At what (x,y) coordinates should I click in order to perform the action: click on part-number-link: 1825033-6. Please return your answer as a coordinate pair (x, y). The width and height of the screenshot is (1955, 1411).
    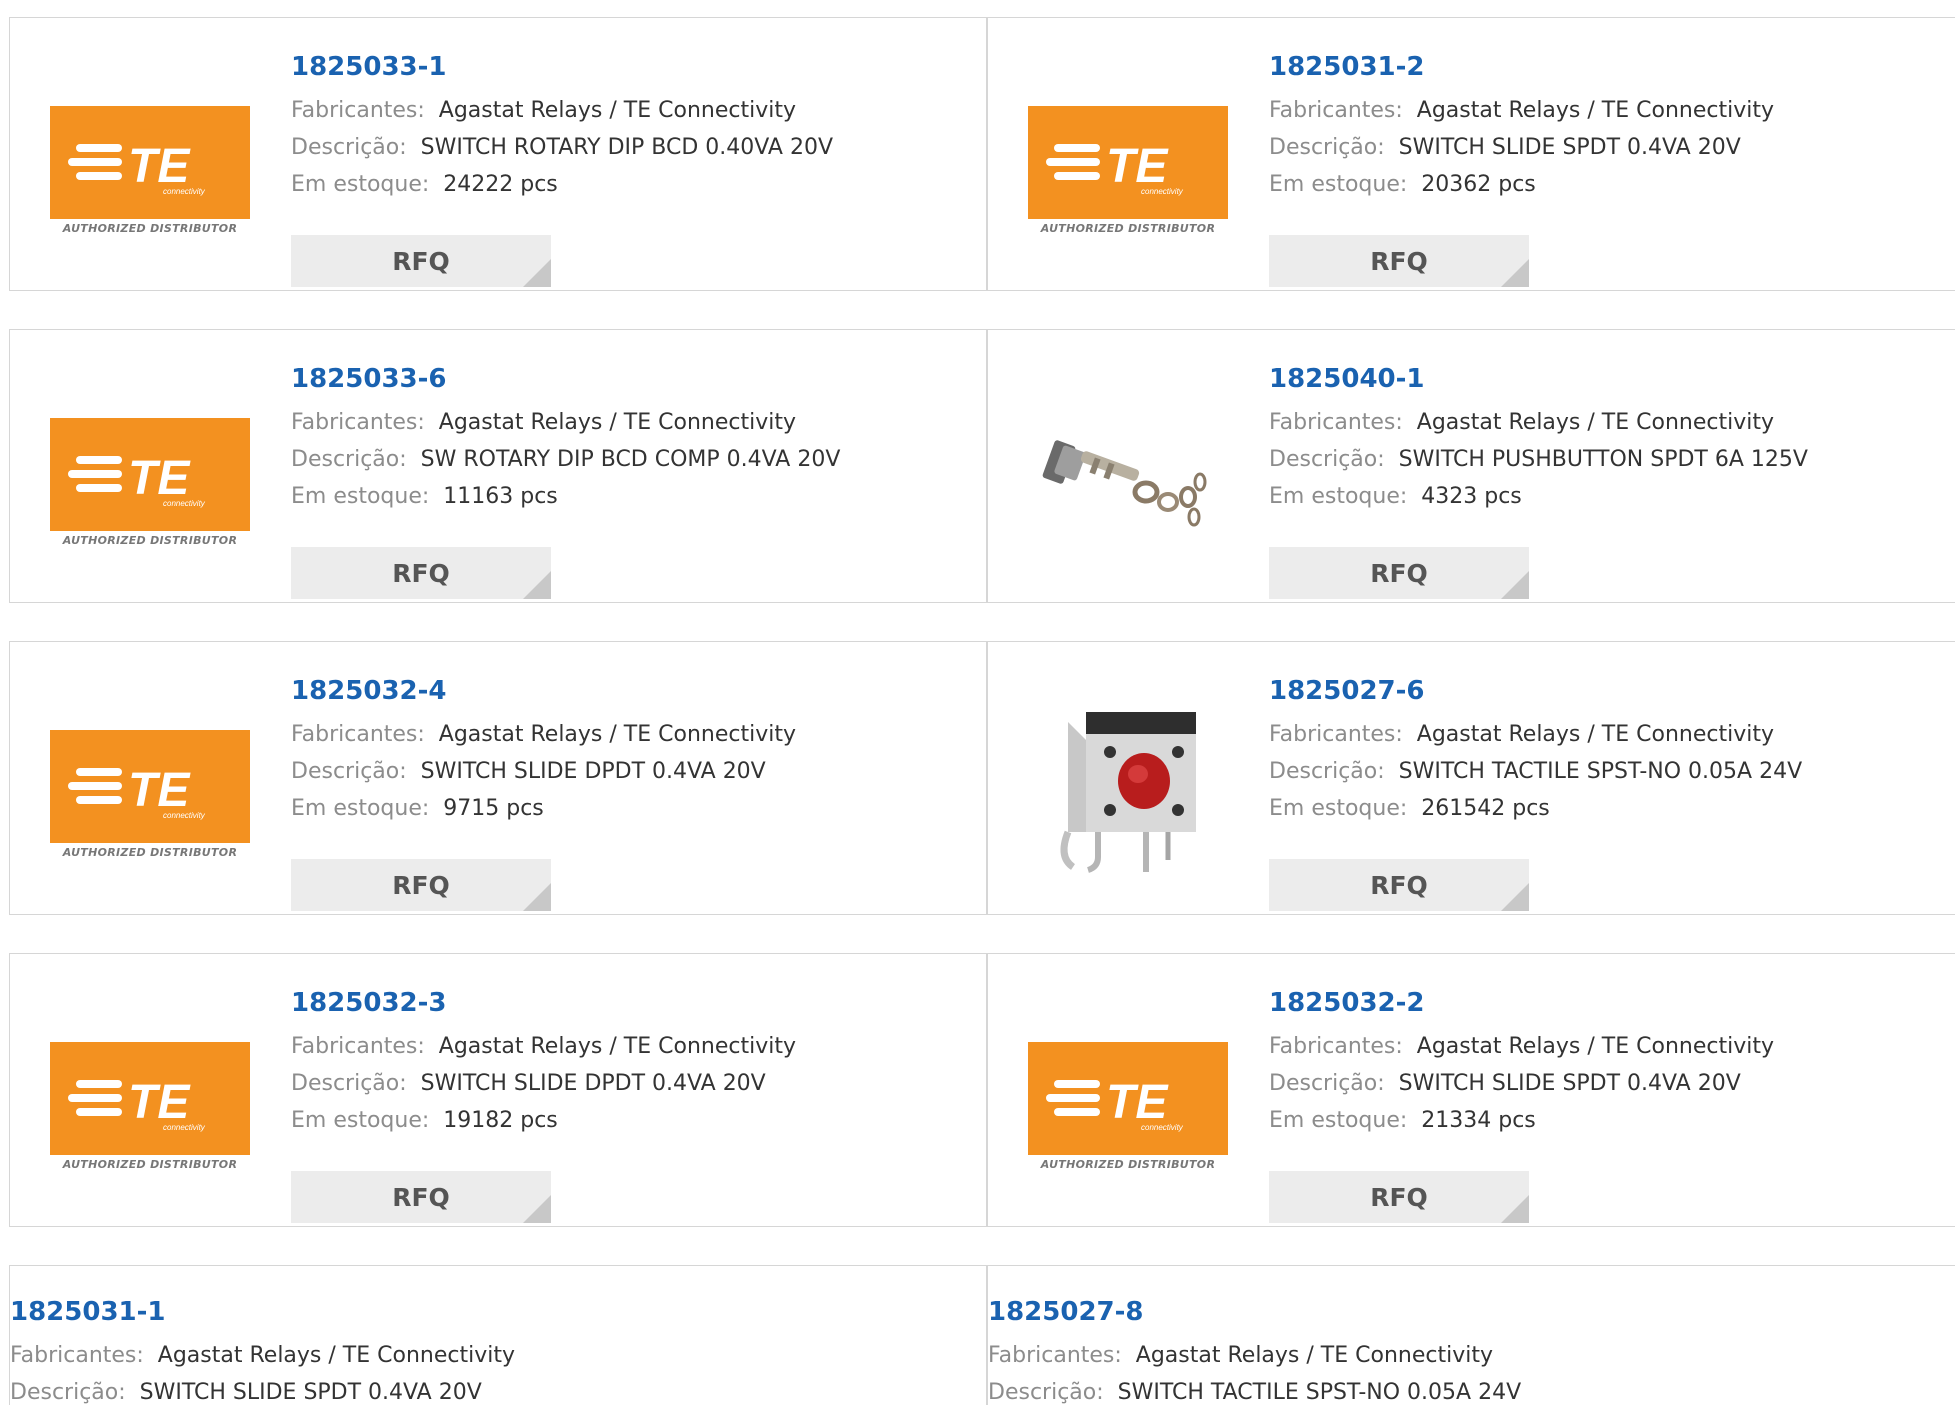
    Looking at the image, I should click on (633, 379).